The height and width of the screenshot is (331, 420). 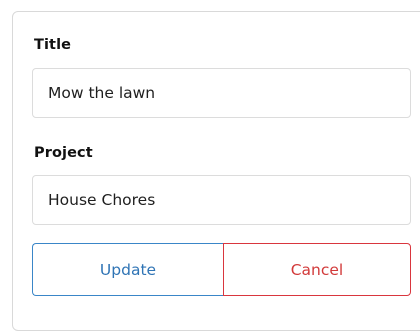 What do you see at coordinates (317, 269) in the screenshot?
I see `cancel-button: Cancel` at bounding box center [317, 269].